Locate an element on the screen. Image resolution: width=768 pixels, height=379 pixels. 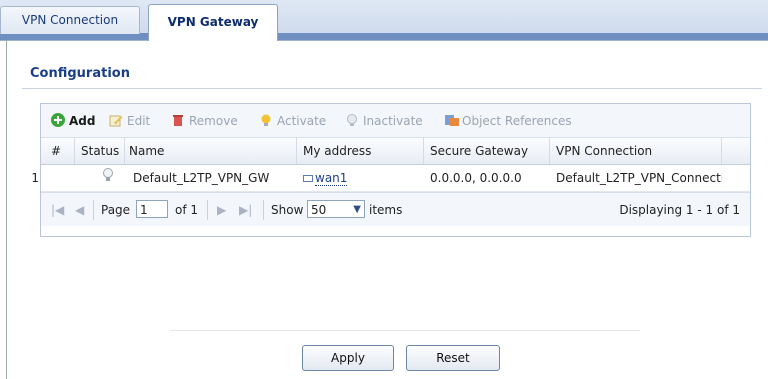
add-icon is located at coordinates (58, 120).